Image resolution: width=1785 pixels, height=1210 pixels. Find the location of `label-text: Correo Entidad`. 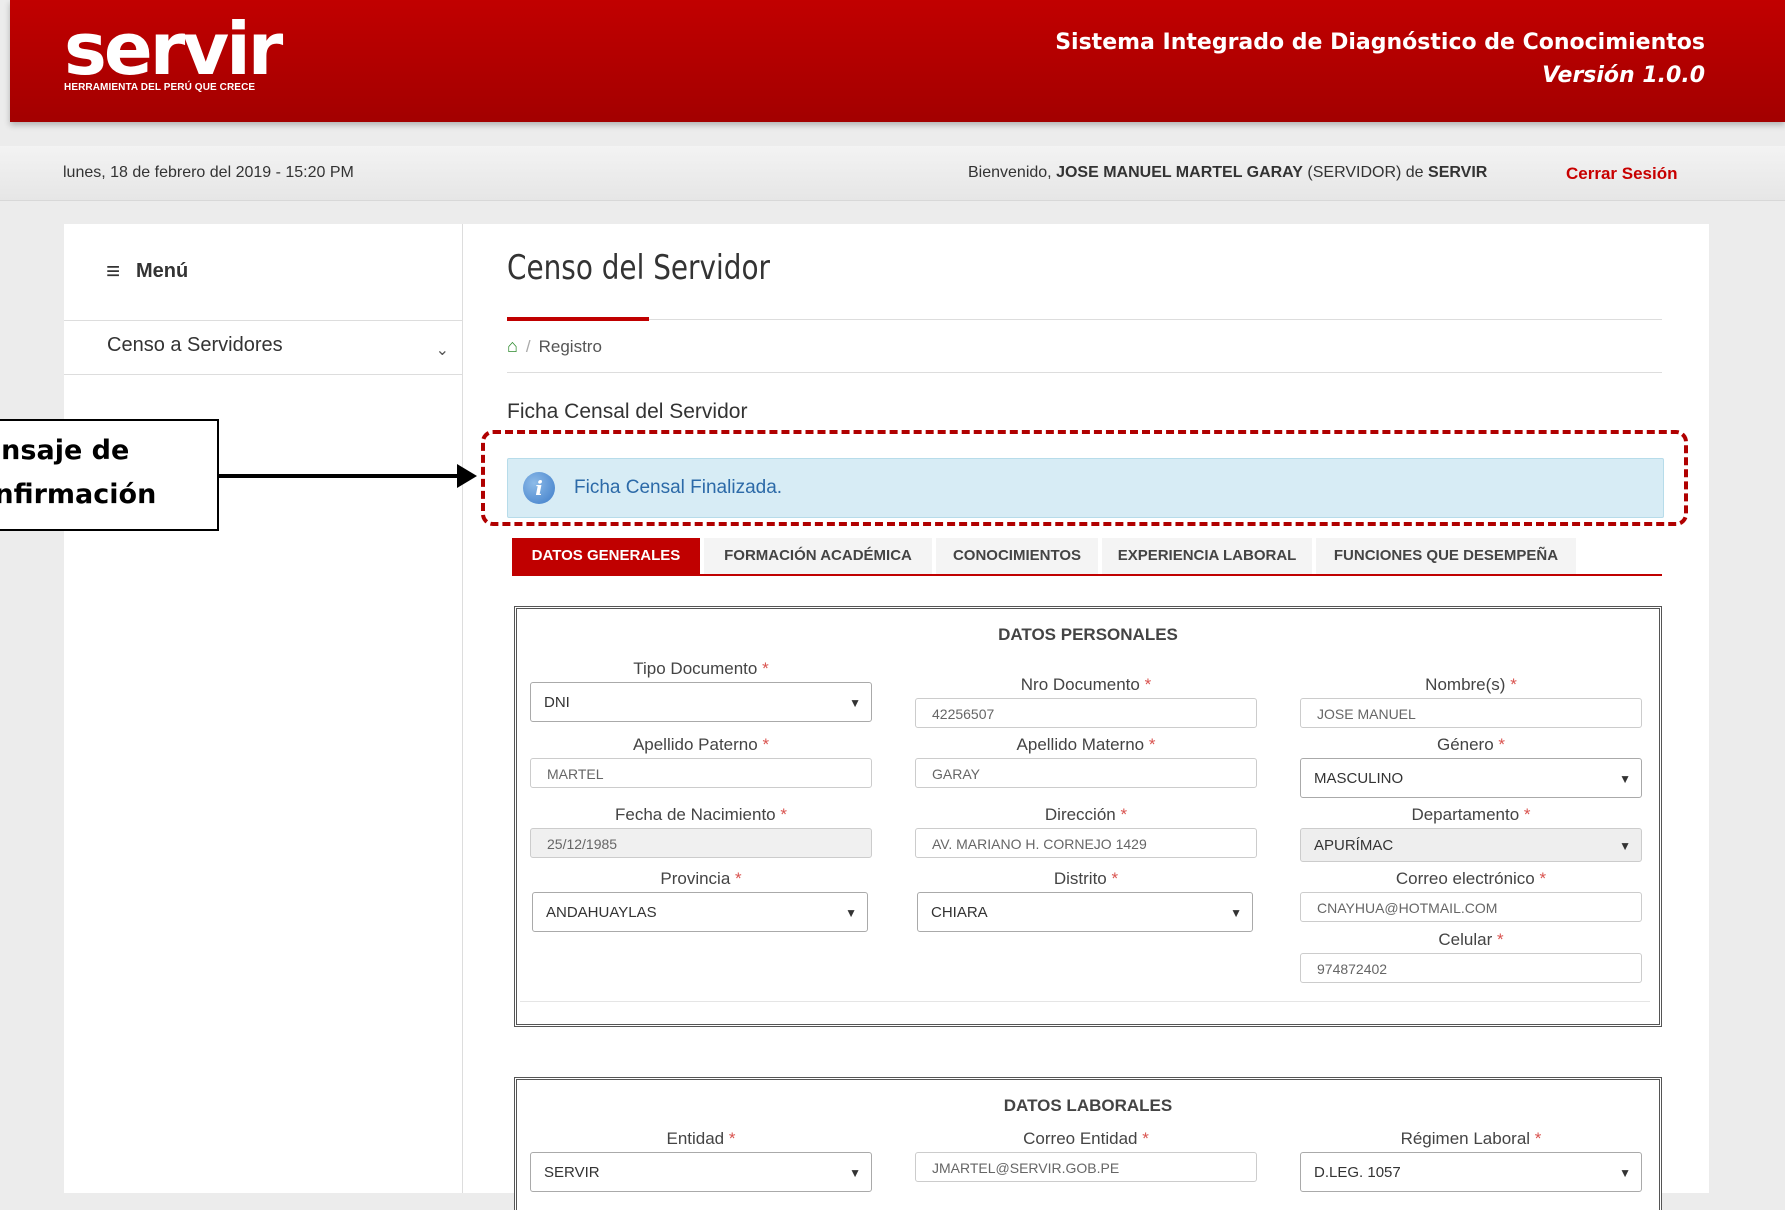

label-text: Correo Entidad is located at coordinates (1080, 1138).